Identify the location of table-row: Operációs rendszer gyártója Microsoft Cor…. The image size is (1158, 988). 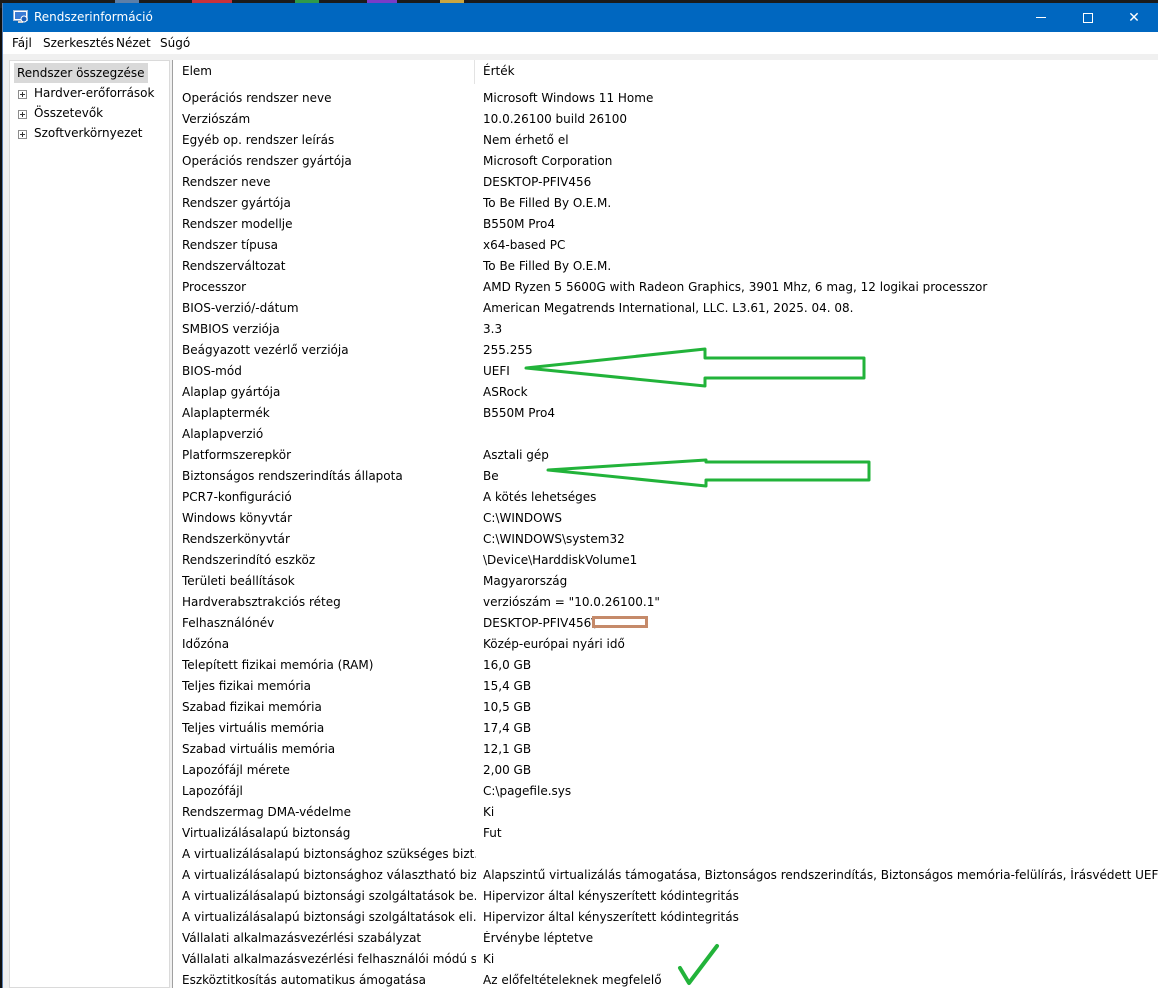
(665, 161).